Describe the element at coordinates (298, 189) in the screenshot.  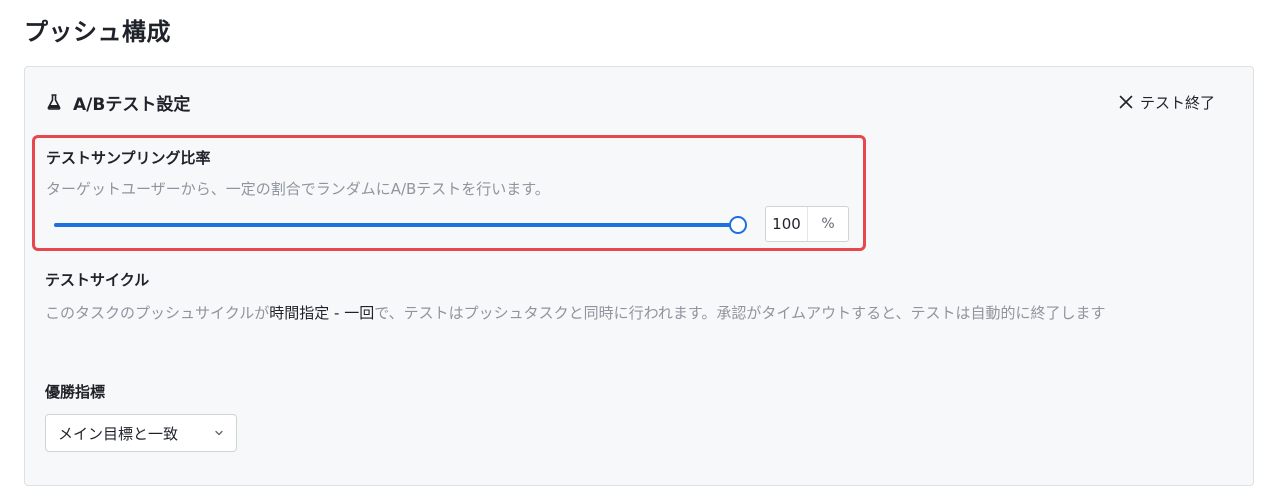
I see `sampling-ratio-description: ターゲットユーザーから、一定の割合でランダムにA/Bテストを行います。` at that location.